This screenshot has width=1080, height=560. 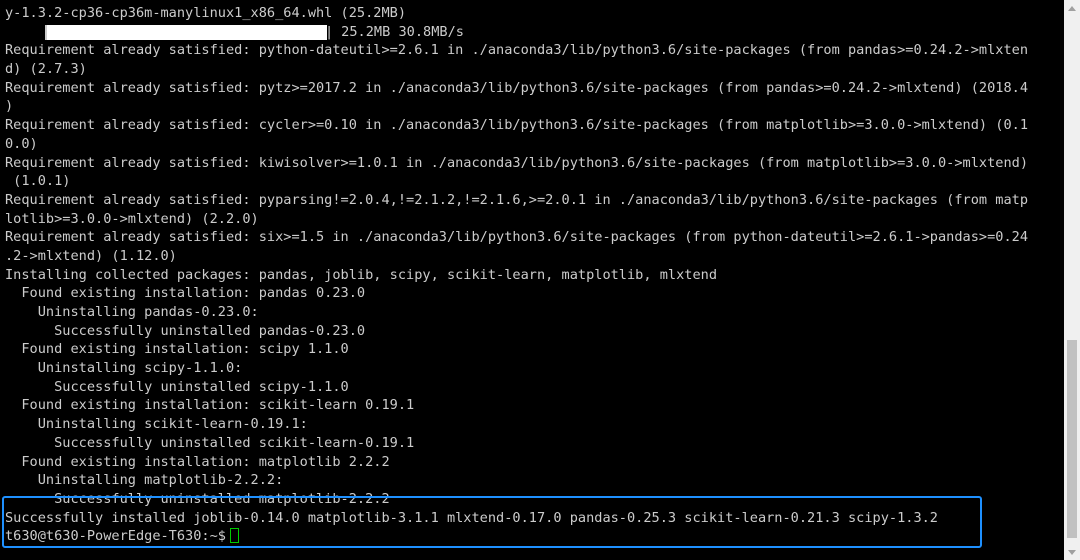 I want to click on terminal-line: Found existing installation: scipy 1.1.0, so click(x=177, y=349).